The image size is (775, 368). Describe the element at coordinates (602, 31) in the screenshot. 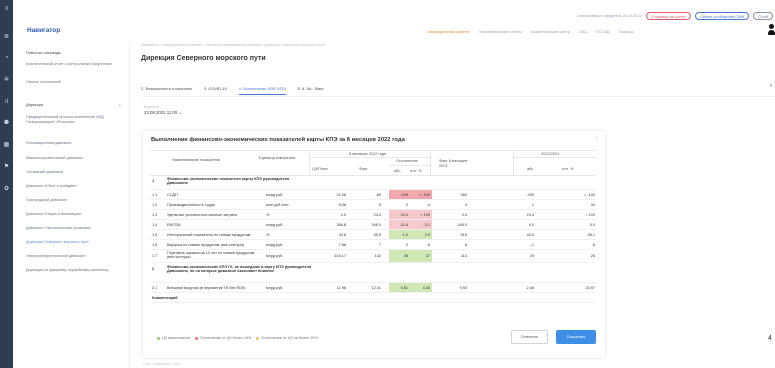

I see `nav-item-essed: ЕССЭД` at that location.